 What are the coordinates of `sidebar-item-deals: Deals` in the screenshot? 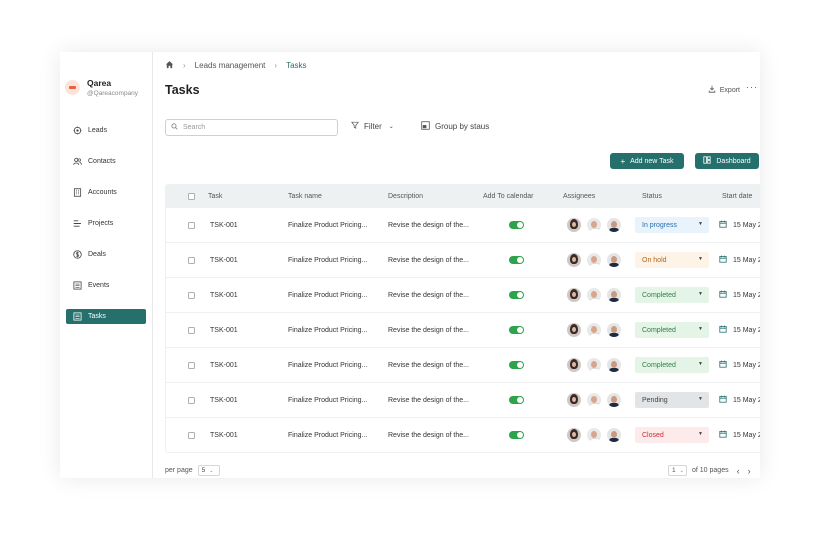 It's located at (106, 254).